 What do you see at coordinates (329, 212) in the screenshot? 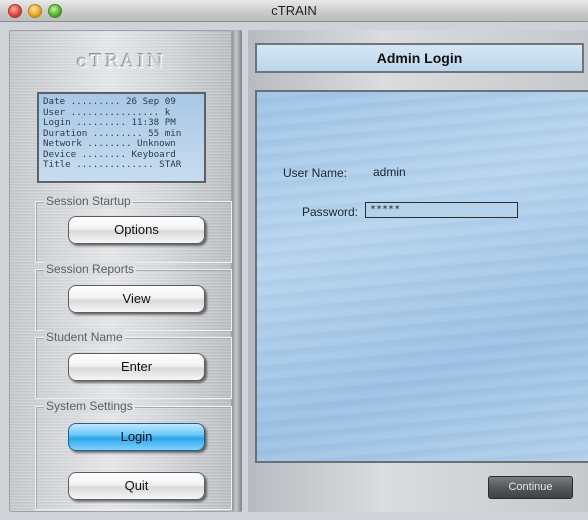
I see `password-label: Password:` at bounding box center [329, 212].